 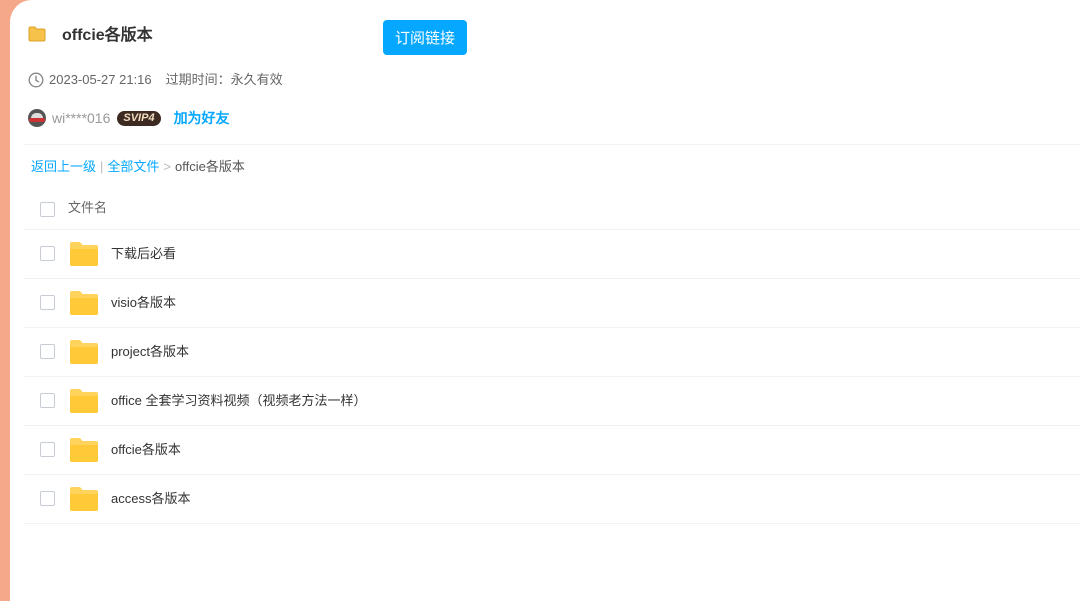 What do you see at coordinates (143, 254) in the screenshot?
I see `file-name: 下载后必看` at bounding box center [143, 254].